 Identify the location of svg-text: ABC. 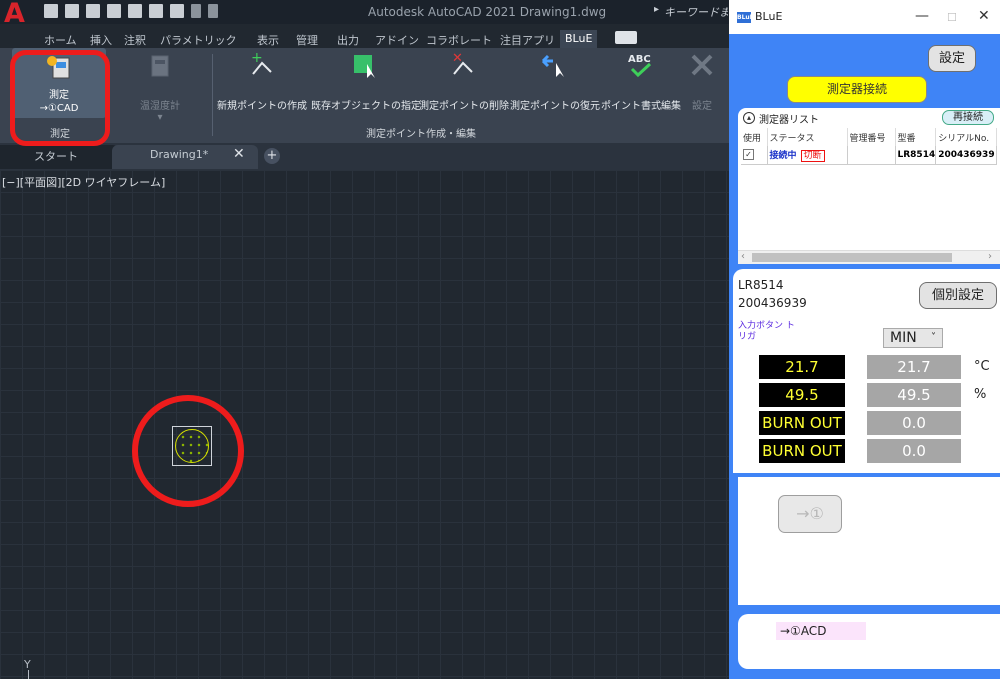
(639, 59).